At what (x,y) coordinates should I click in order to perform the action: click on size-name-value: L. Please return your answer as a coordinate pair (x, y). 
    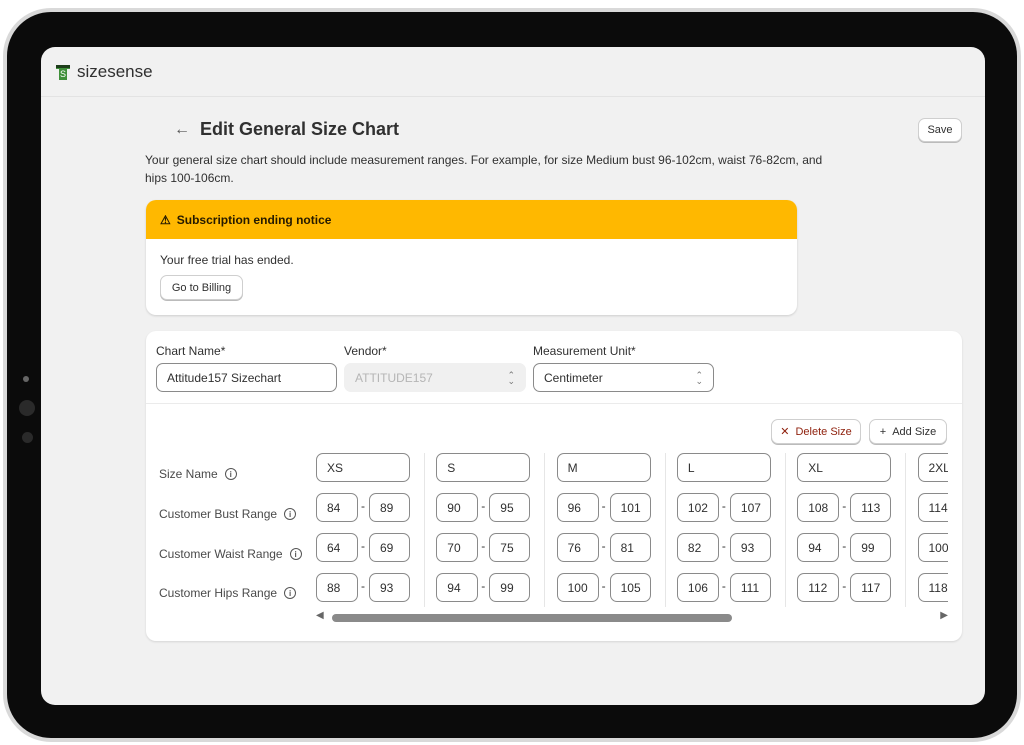
    Looking at the image, I should click on (691, 467).